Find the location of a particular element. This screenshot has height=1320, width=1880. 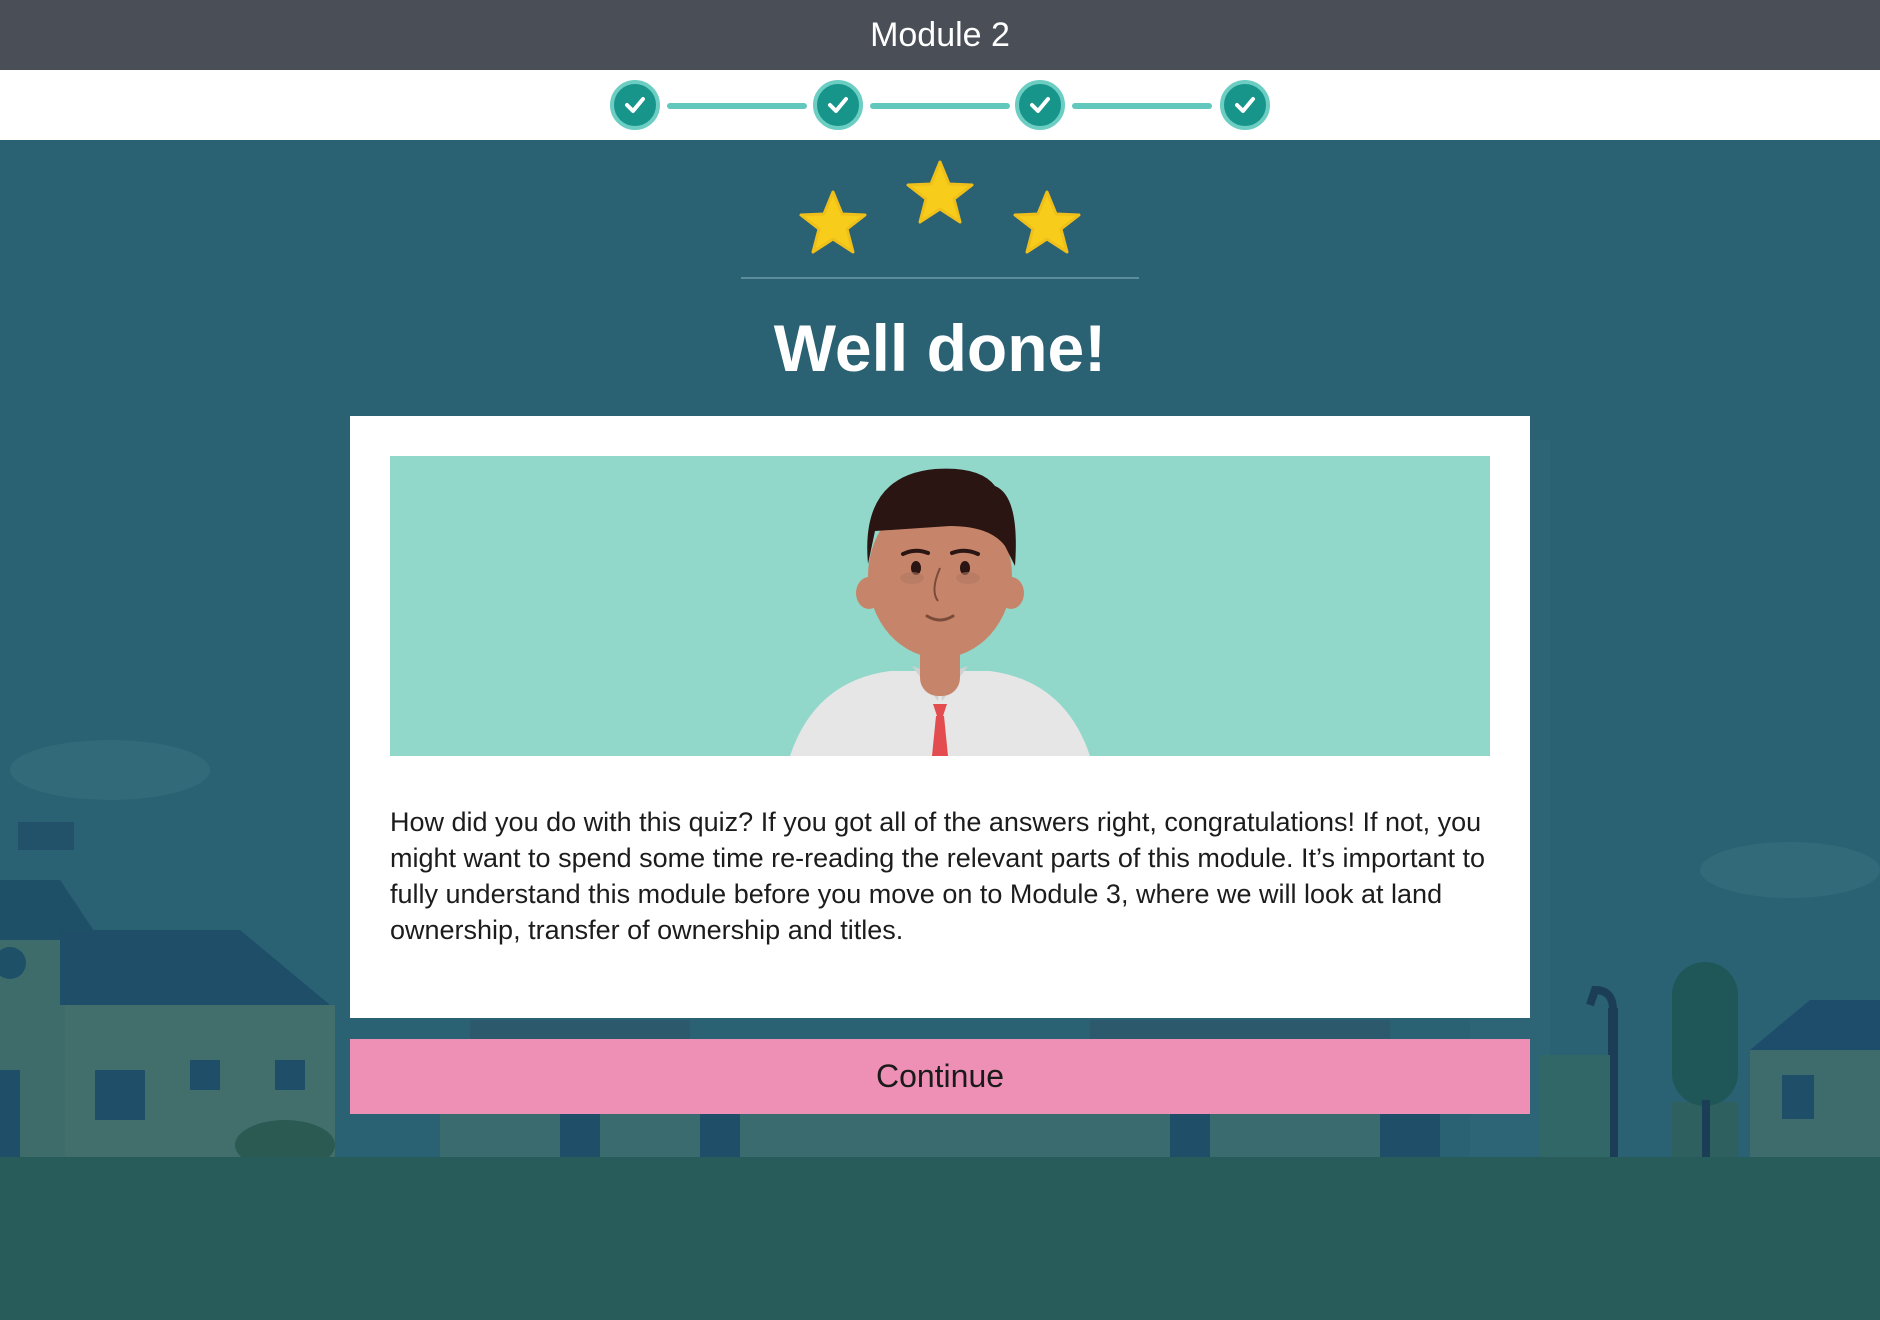

man-avatar-illustration is located at coordinates (940, 612).